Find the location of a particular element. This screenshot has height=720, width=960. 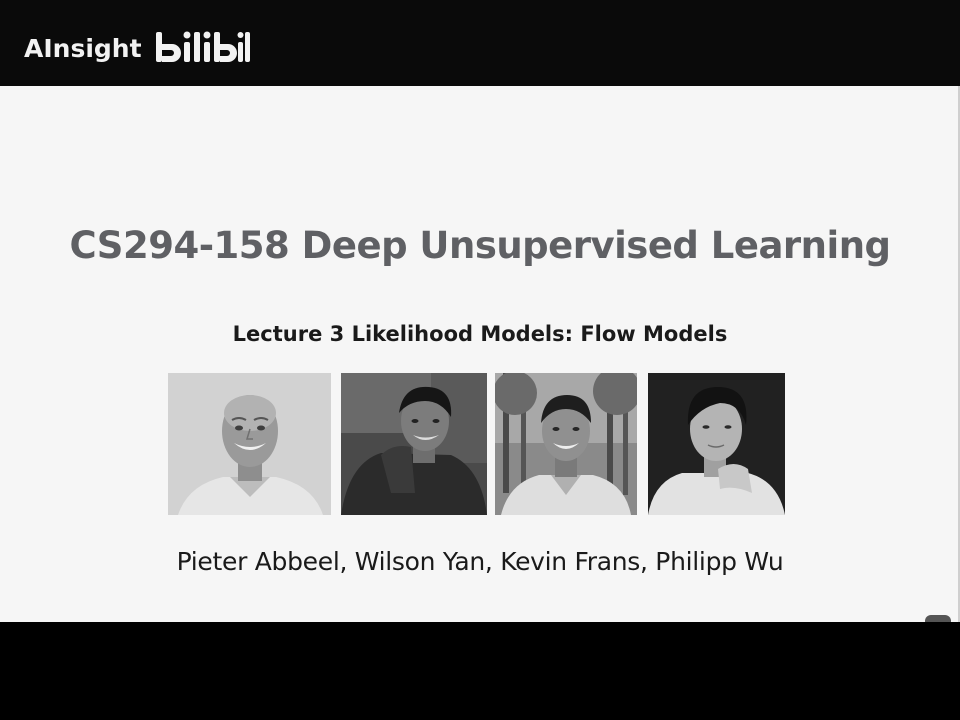

channel-name: AInsight is located at coordinates (83, 48).